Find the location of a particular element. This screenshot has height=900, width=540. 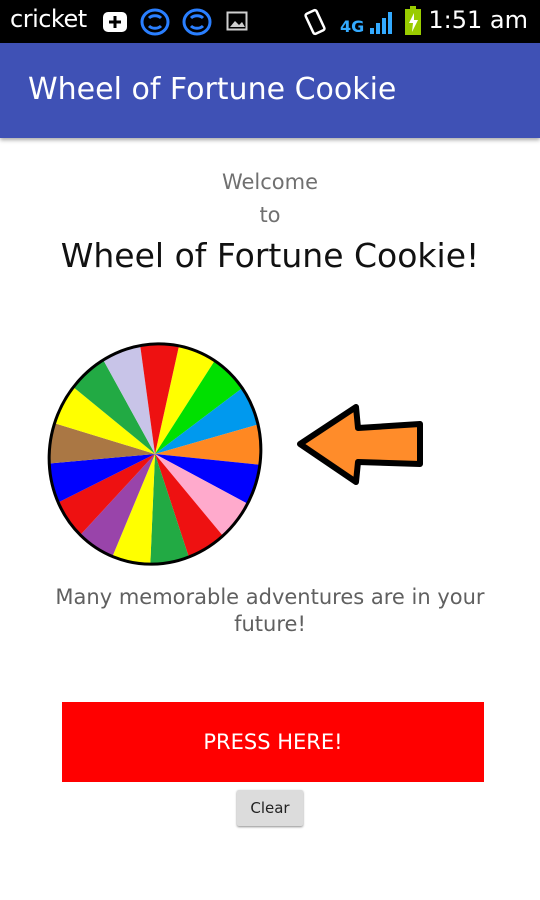

vibrate-icon is located at coordinates (315, 24).